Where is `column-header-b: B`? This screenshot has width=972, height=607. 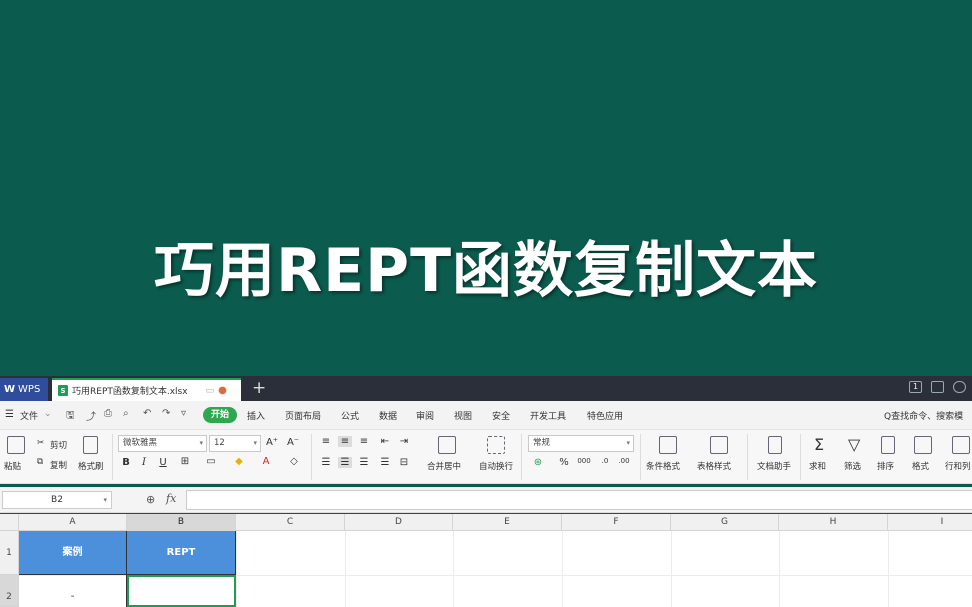 column-header-b: B is located at coordinates (181, 522).